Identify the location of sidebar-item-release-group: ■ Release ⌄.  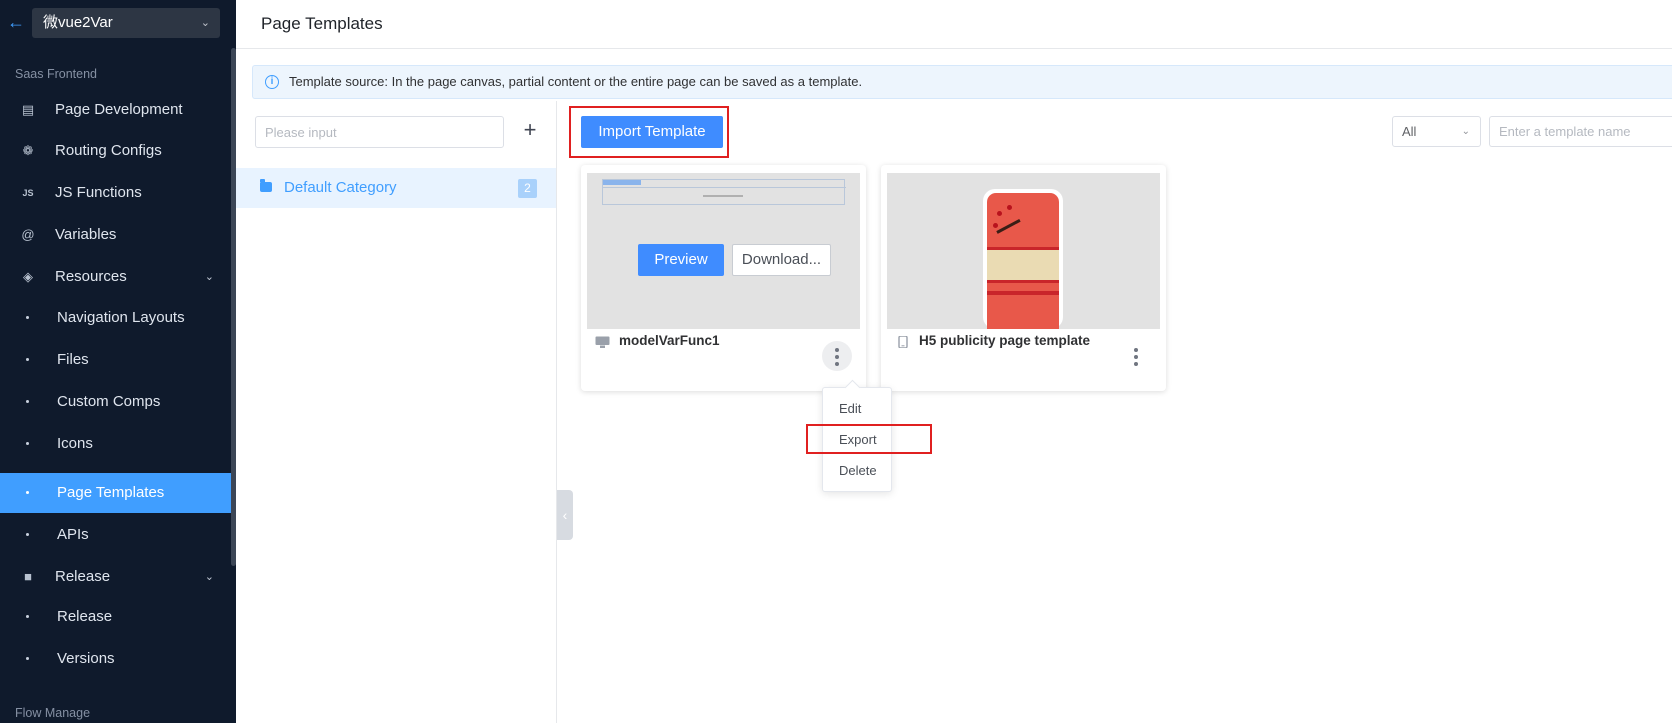
(118, 577).